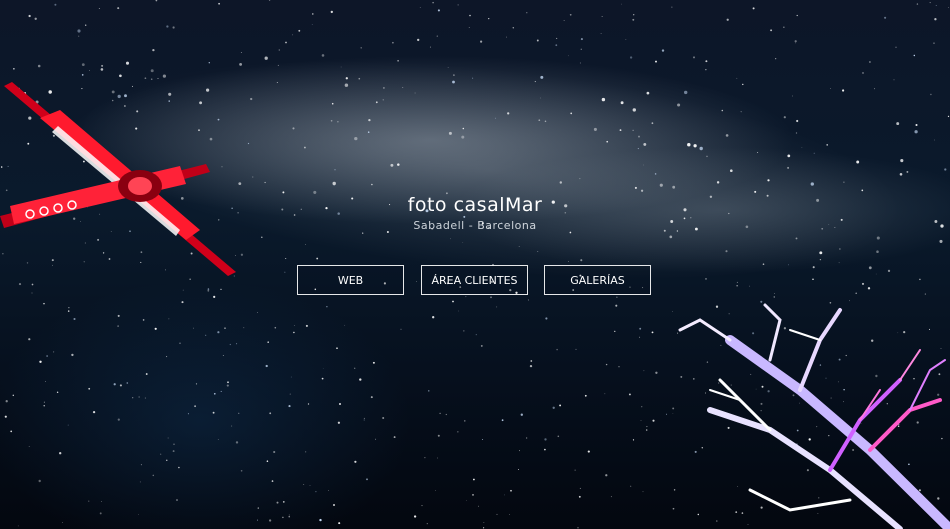 The image size is (950, 529). I want to click on brand-subtitle: Sabadell - Barcelona, so click(475, 225).